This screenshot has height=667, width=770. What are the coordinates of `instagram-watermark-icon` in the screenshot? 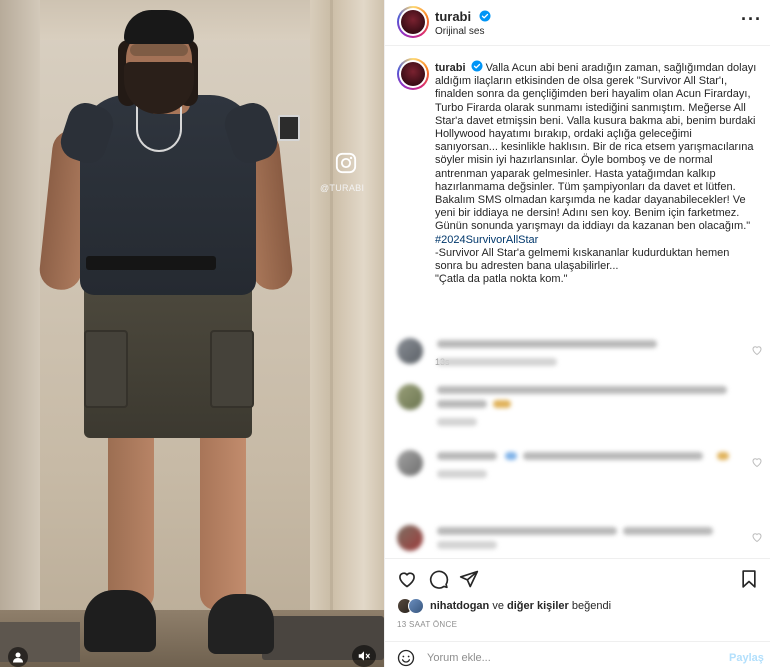 It's located at (346, 163).